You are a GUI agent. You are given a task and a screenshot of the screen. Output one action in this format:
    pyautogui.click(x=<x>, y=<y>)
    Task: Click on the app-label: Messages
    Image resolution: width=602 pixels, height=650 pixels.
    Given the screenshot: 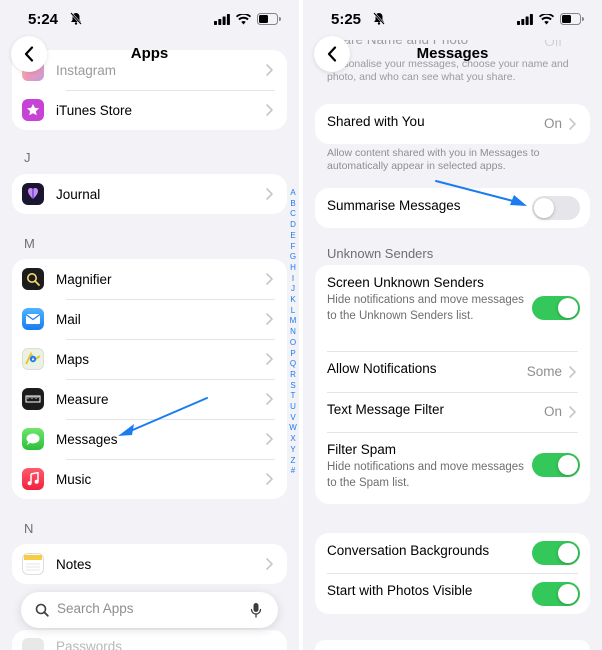 What is the action you would take?
    pyautogui.click(x=87, y=439)
    